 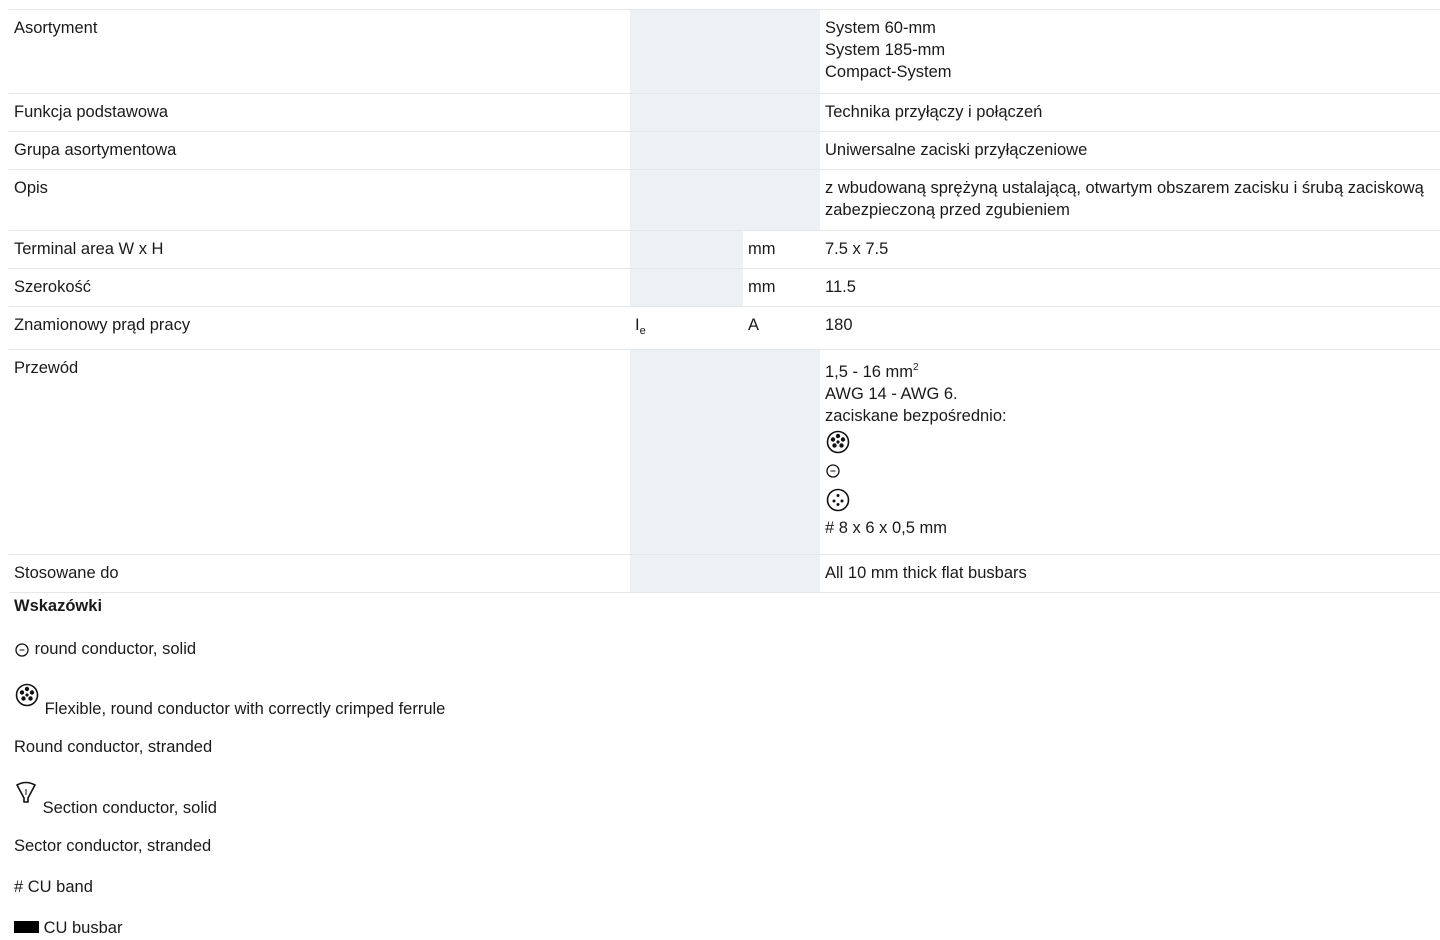 I want to click on row-label: Asortyment, so click(x=319, y=51).